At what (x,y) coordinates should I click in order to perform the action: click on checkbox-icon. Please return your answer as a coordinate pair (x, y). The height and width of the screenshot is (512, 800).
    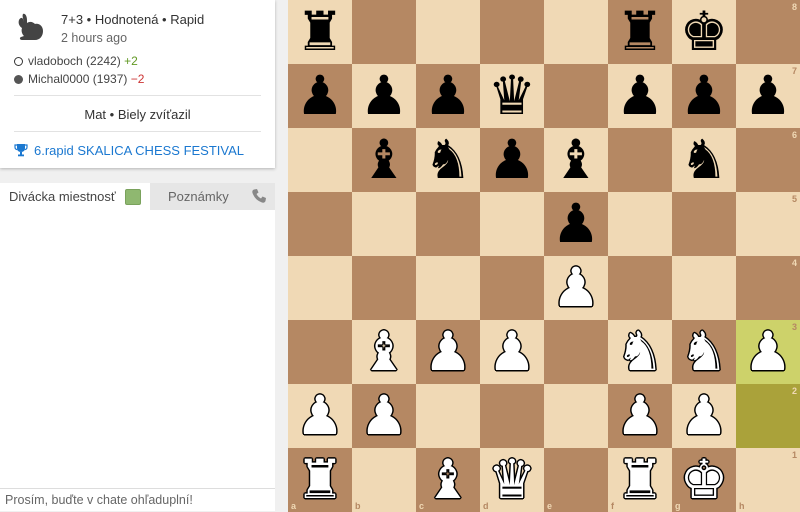
    Looking at the image, I should click on (133, 197).